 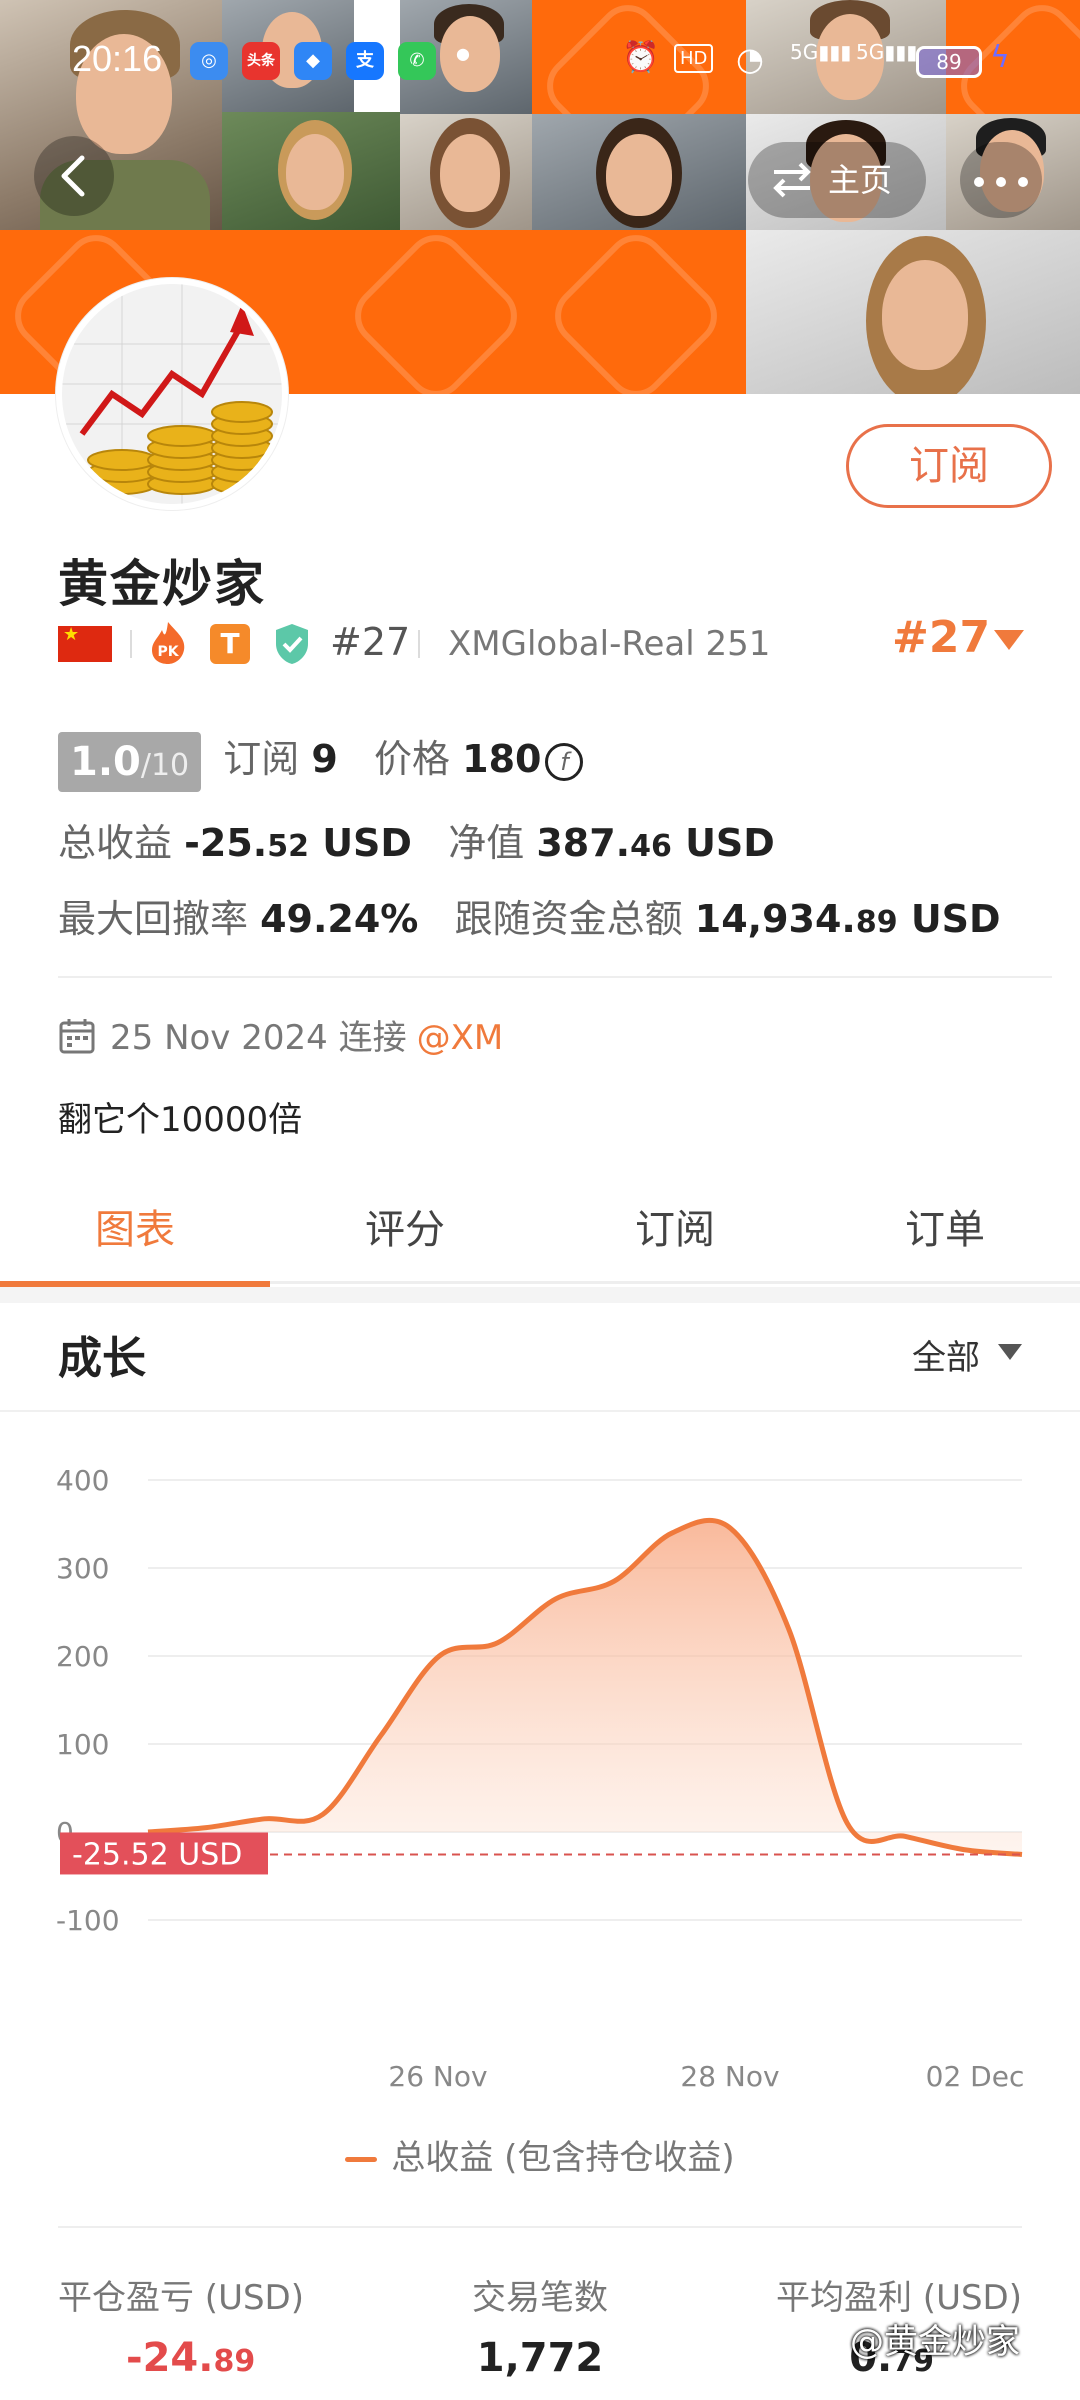 What do you see at coordinates (563, 2158) in the screenshot?
I see `legend-label: 总收益 (包含持仓收益)` at bounding box center [563, 2158].